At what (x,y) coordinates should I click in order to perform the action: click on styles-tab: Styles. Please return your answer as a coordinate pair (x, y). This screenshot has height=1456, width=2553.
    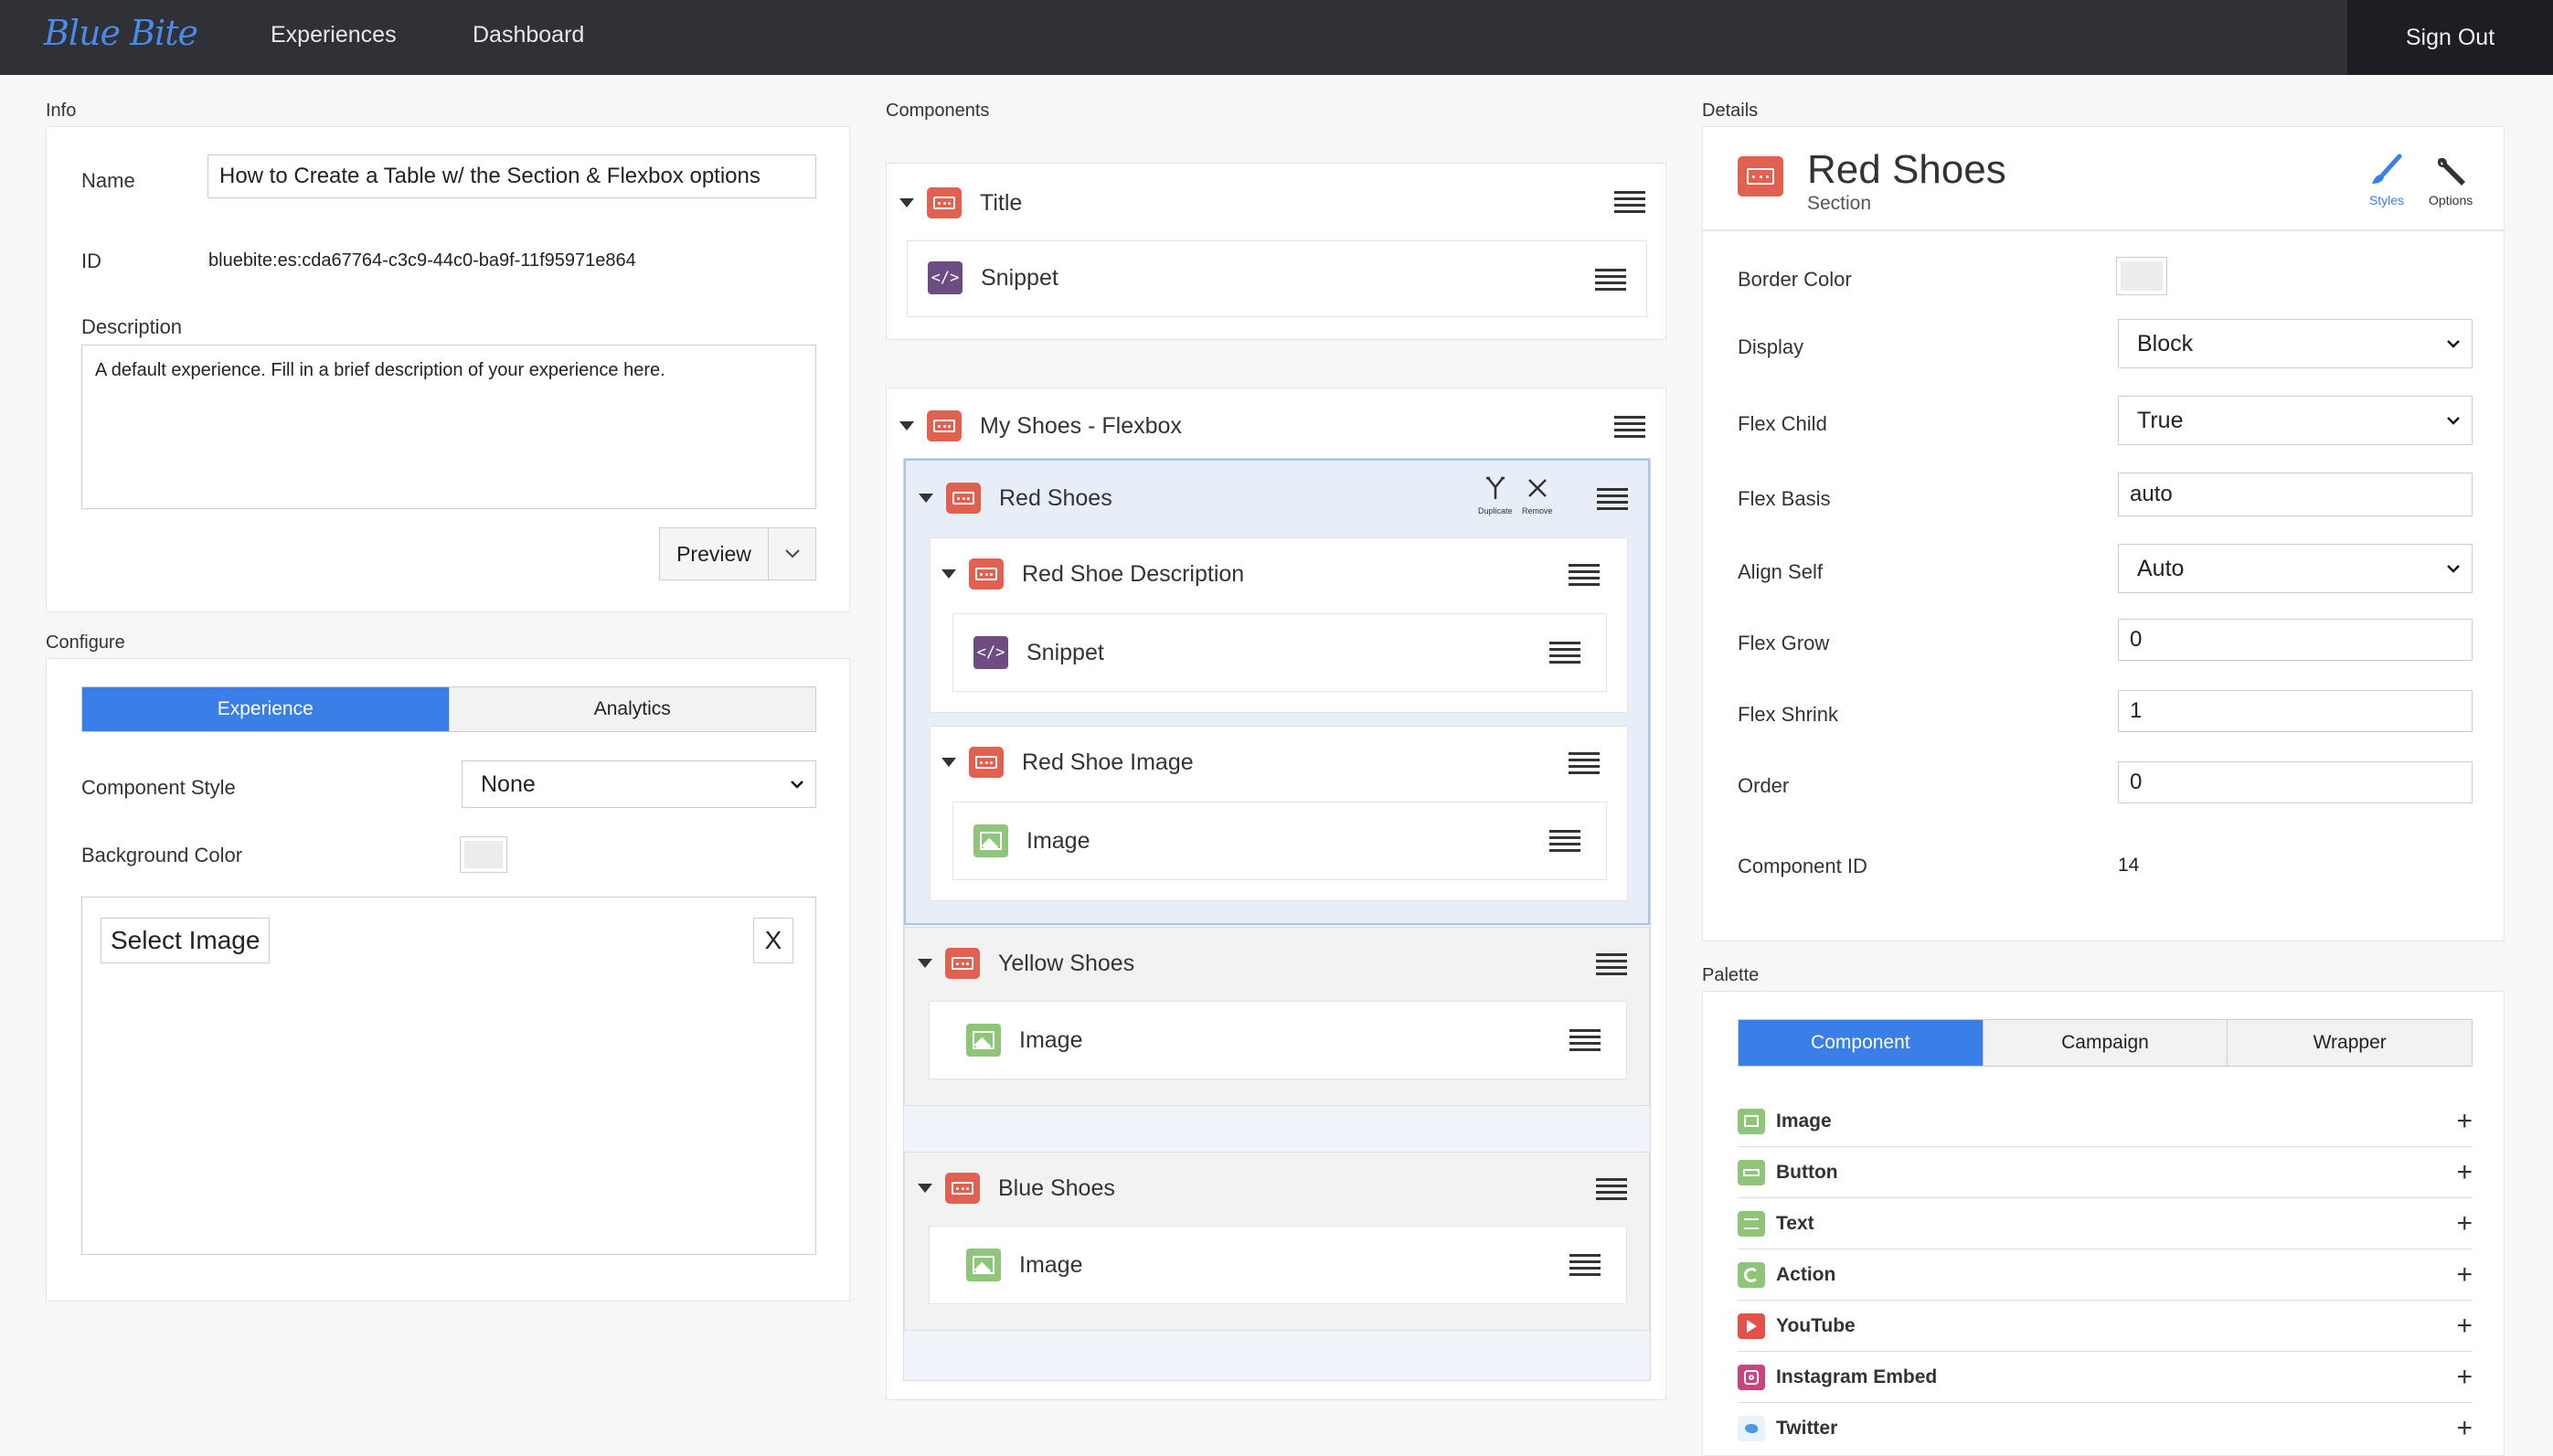
    Looking at the image, I should click on (2386, 180).